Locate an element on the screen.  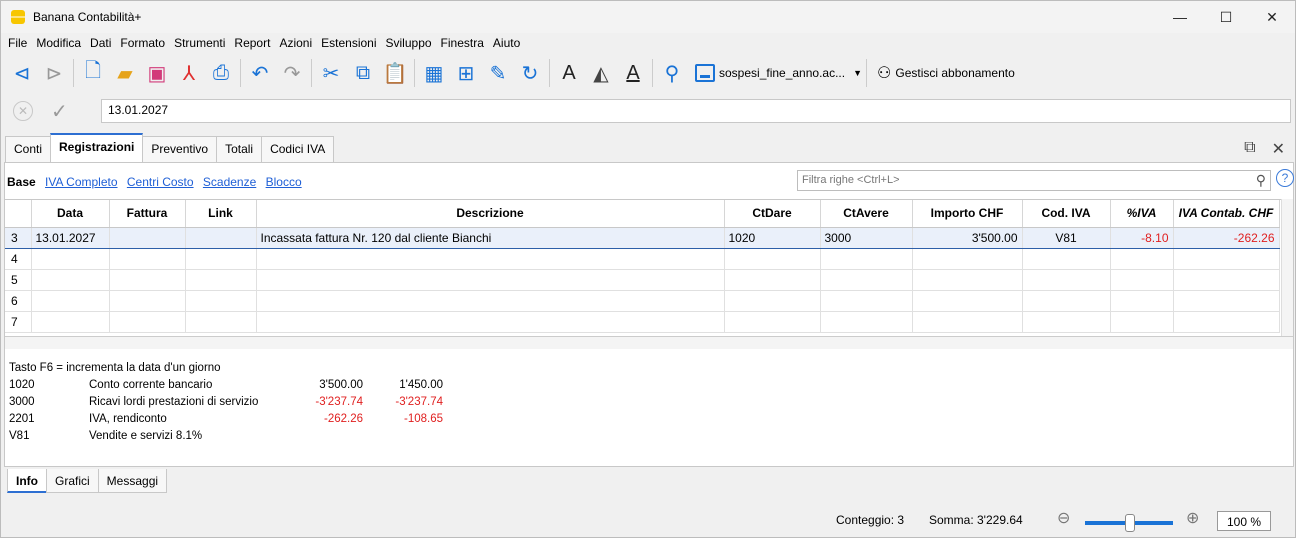
restore-window-icon: ⧉ is located at coordinates (1249, 149).